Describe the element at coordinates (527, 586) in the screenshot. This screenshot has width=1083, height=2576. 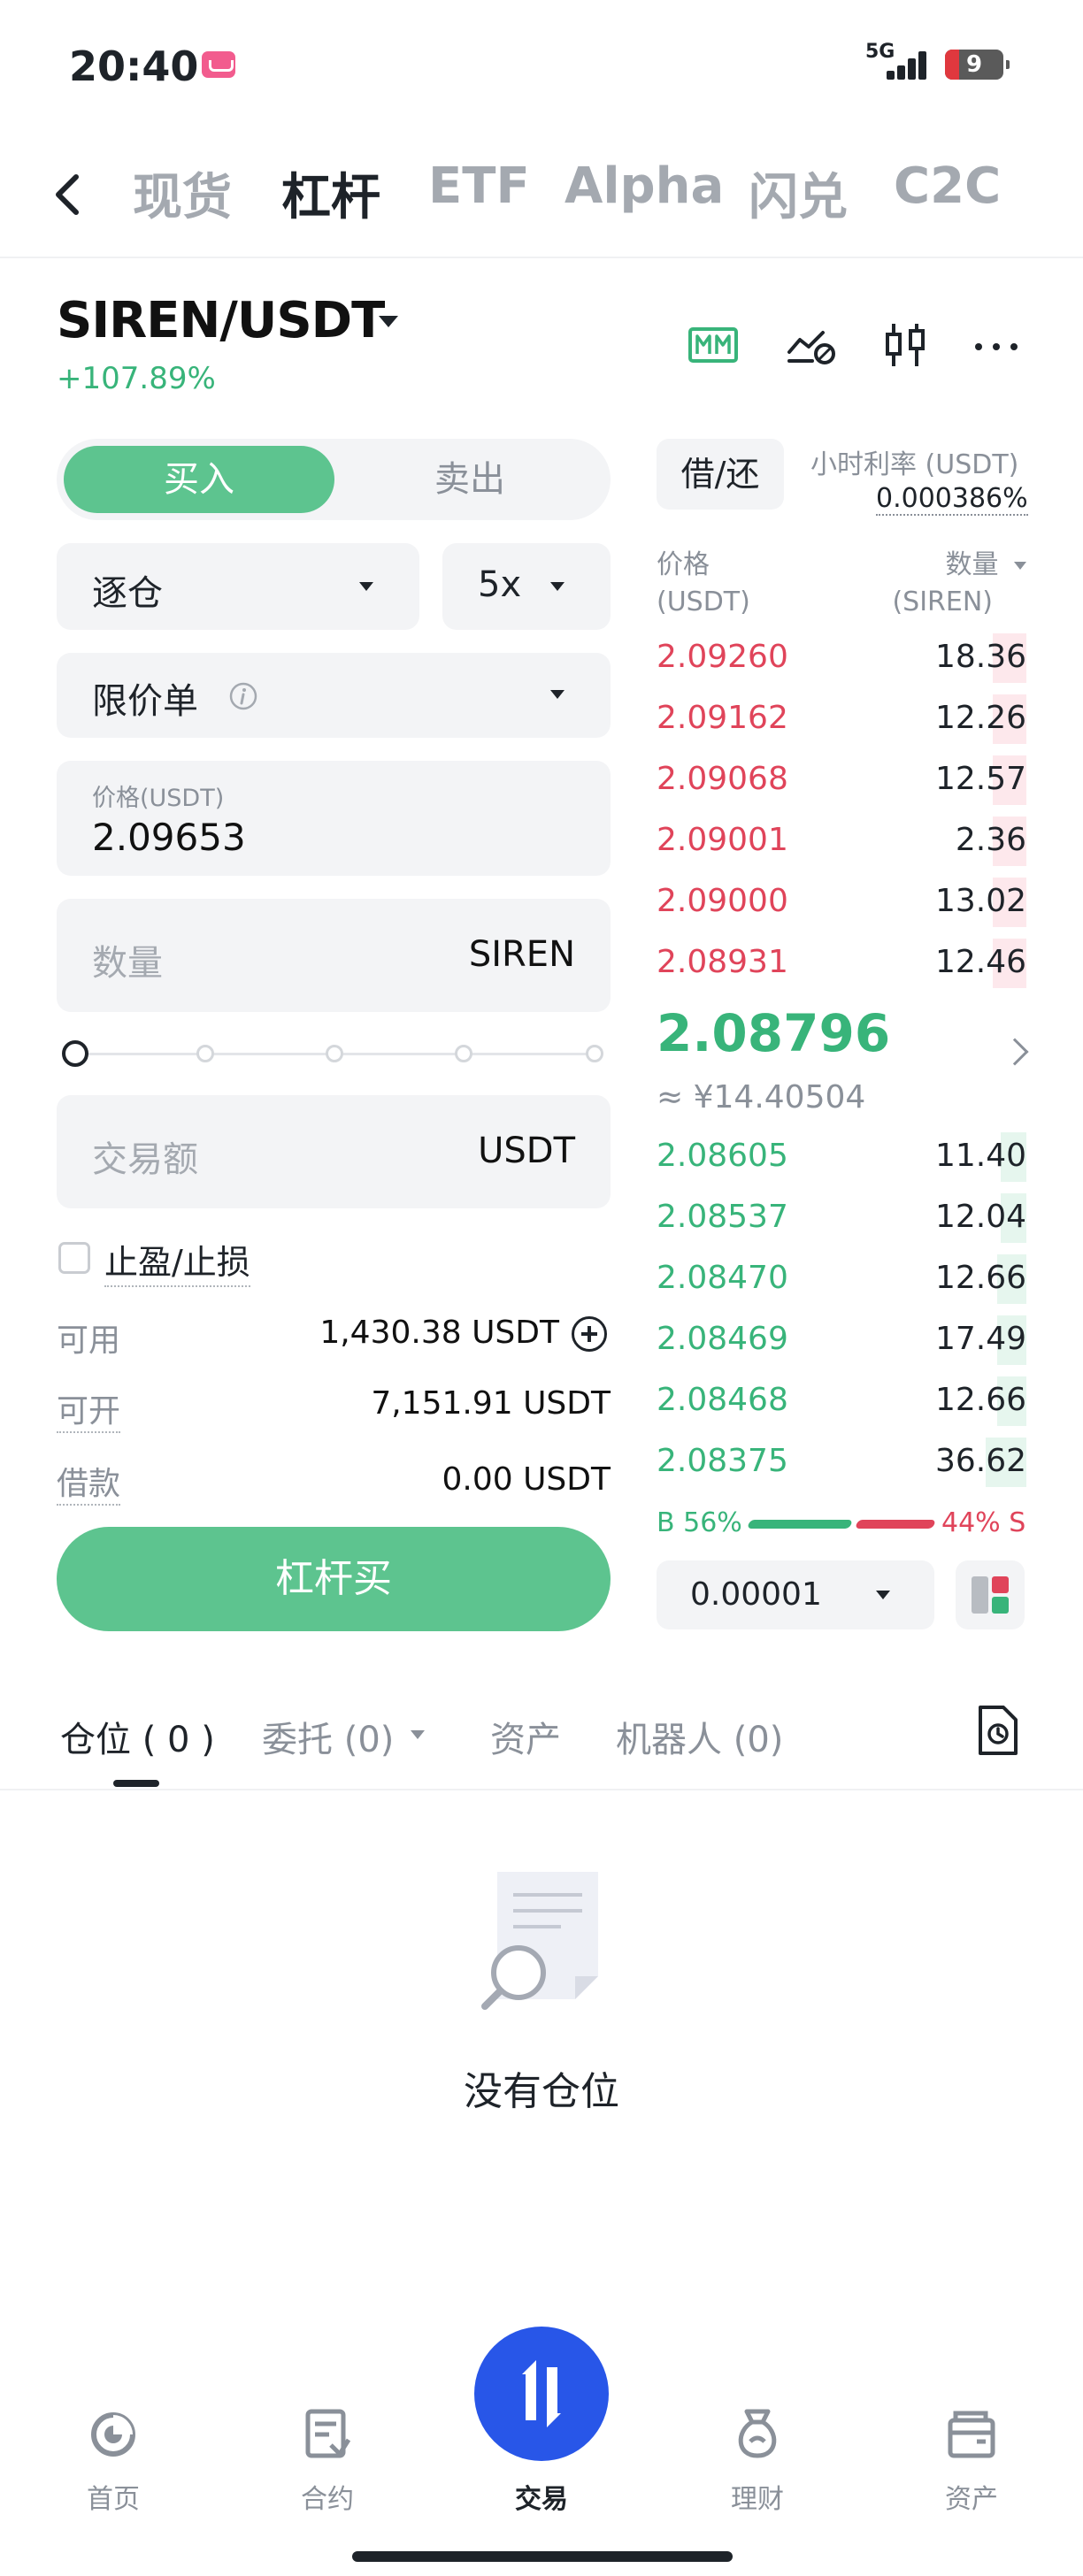
I see `leverage-select: 5x` at that location.